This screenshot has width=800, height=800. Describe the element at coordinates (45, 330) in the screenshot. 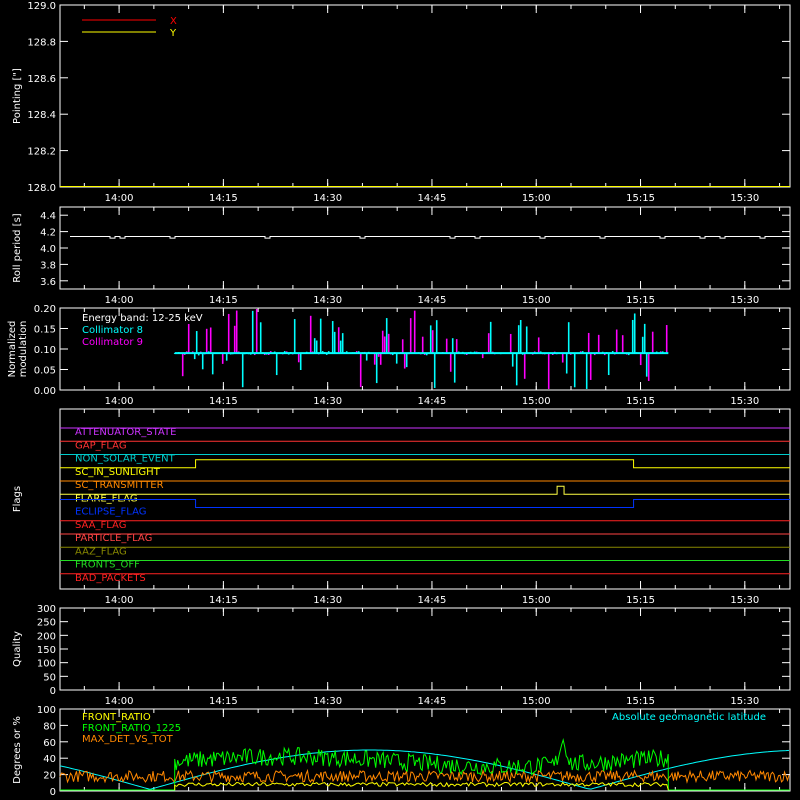

I see `y-tick-label: 0.15` at that location.